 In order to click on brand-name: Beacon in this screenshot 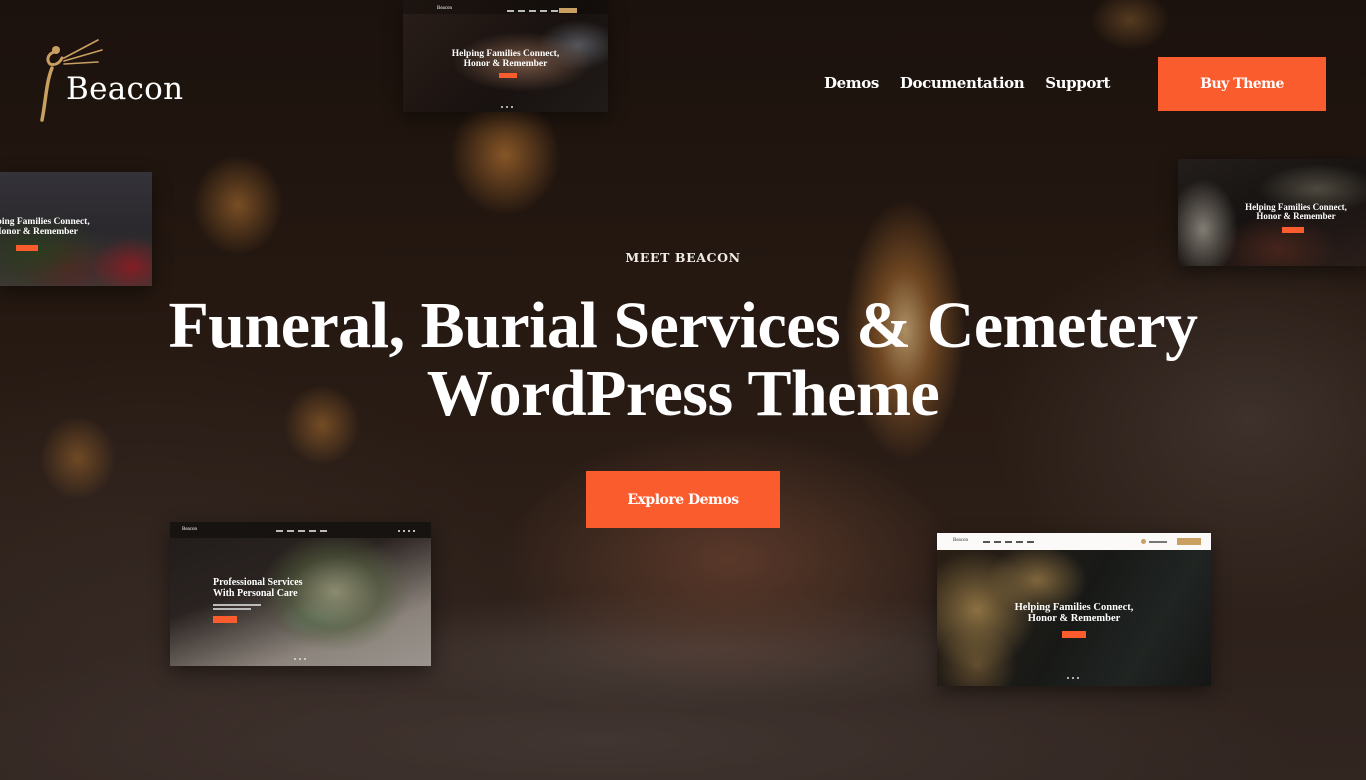, I will do `click(125, 89)`.